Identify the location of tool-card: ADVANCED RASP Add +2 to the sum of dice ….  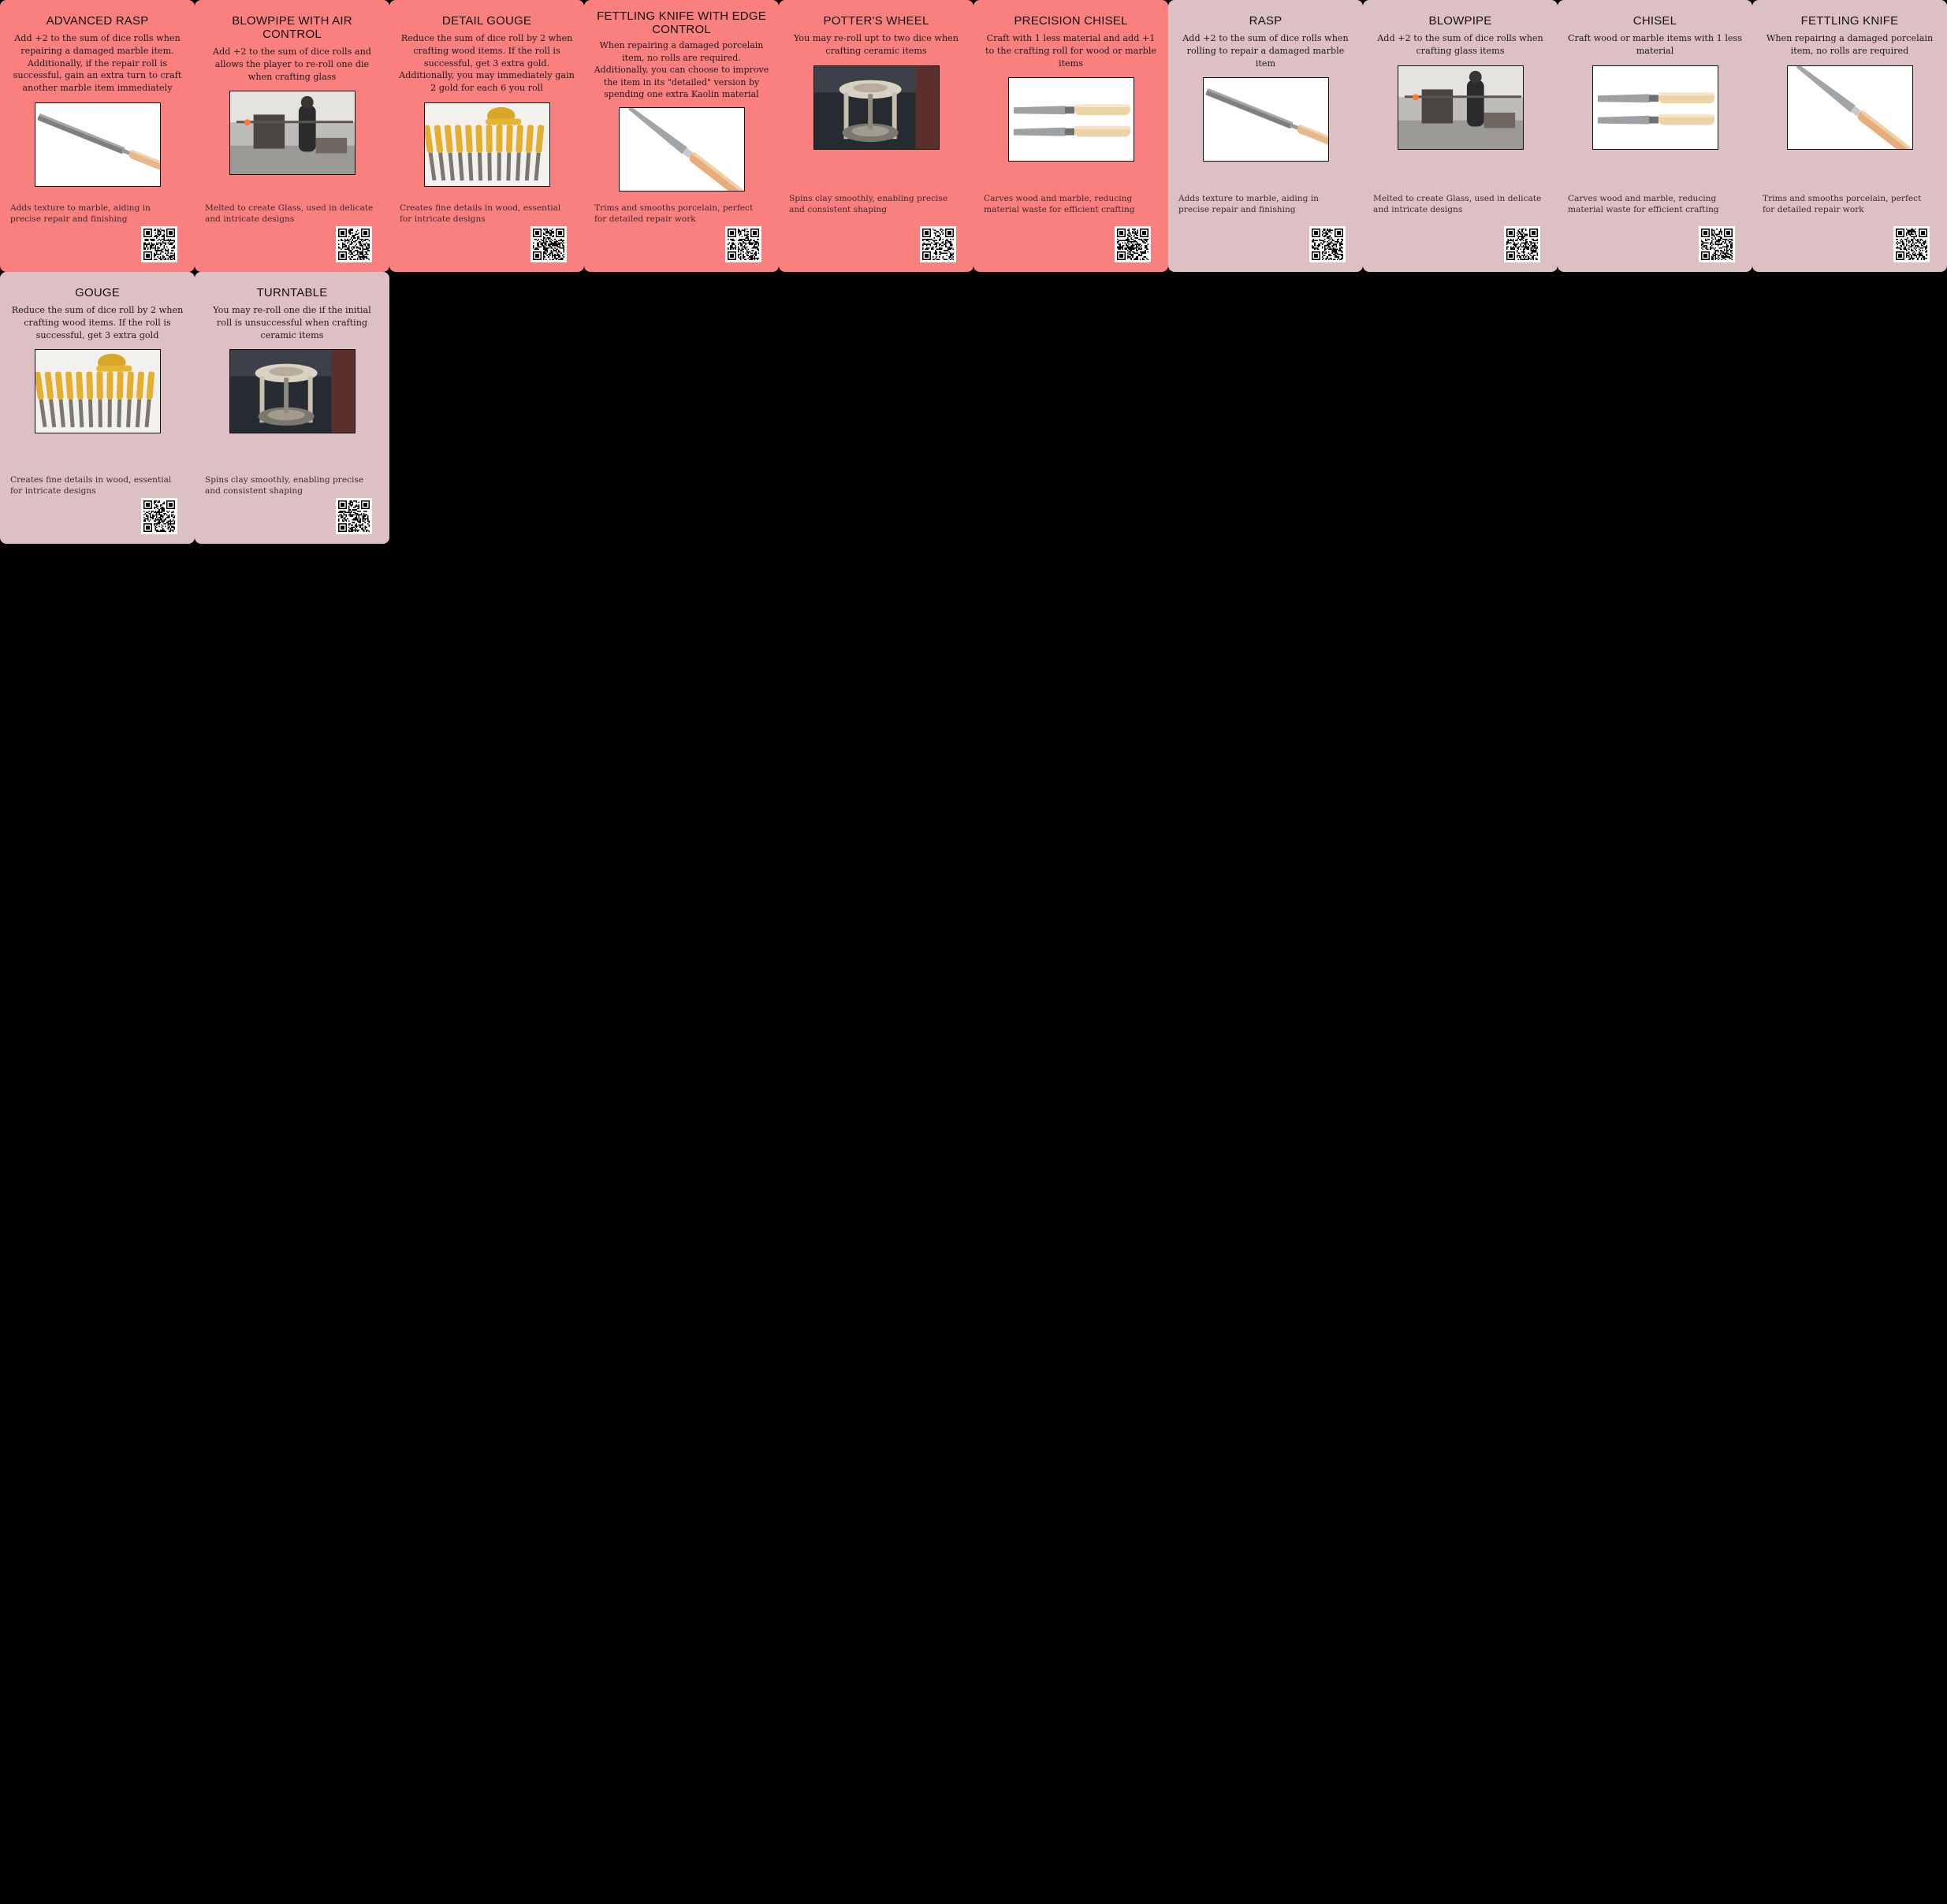
(97, 136).